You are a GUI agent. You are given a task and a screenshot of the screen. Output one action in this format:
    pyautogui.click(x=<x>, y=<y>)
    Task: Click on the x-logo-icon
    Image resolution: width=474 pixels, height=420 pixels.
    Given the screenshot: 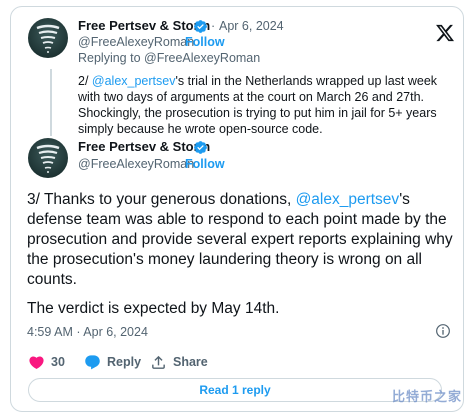 What is the action you would take?
    pyautogui.click(x=445, y=33)
    